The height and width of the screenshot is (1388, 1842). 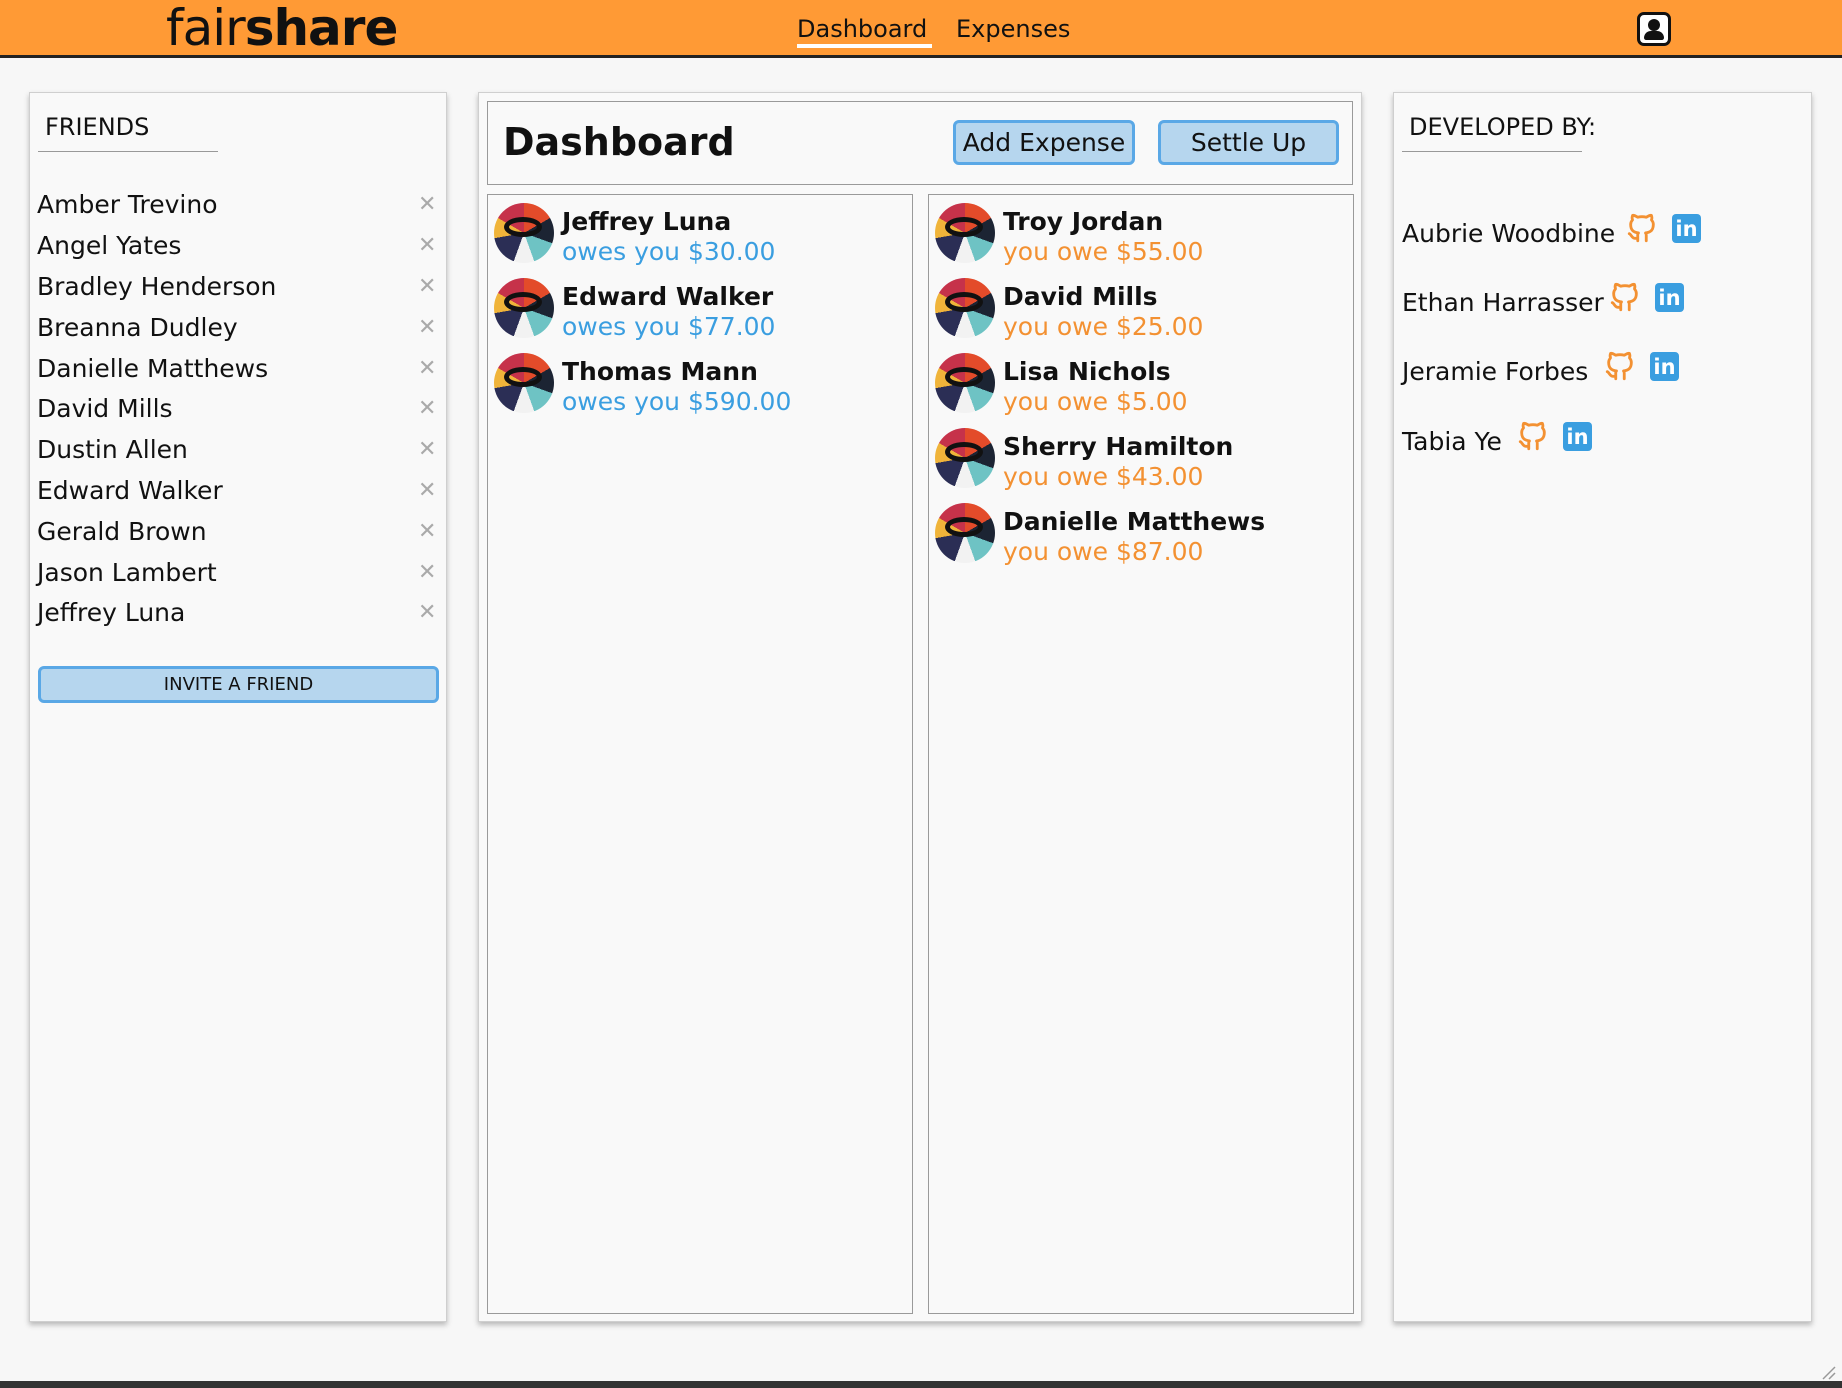 I want to click on balance-entry: Jeffrey Luna owes you $30.00, so click(x=699, y=234).